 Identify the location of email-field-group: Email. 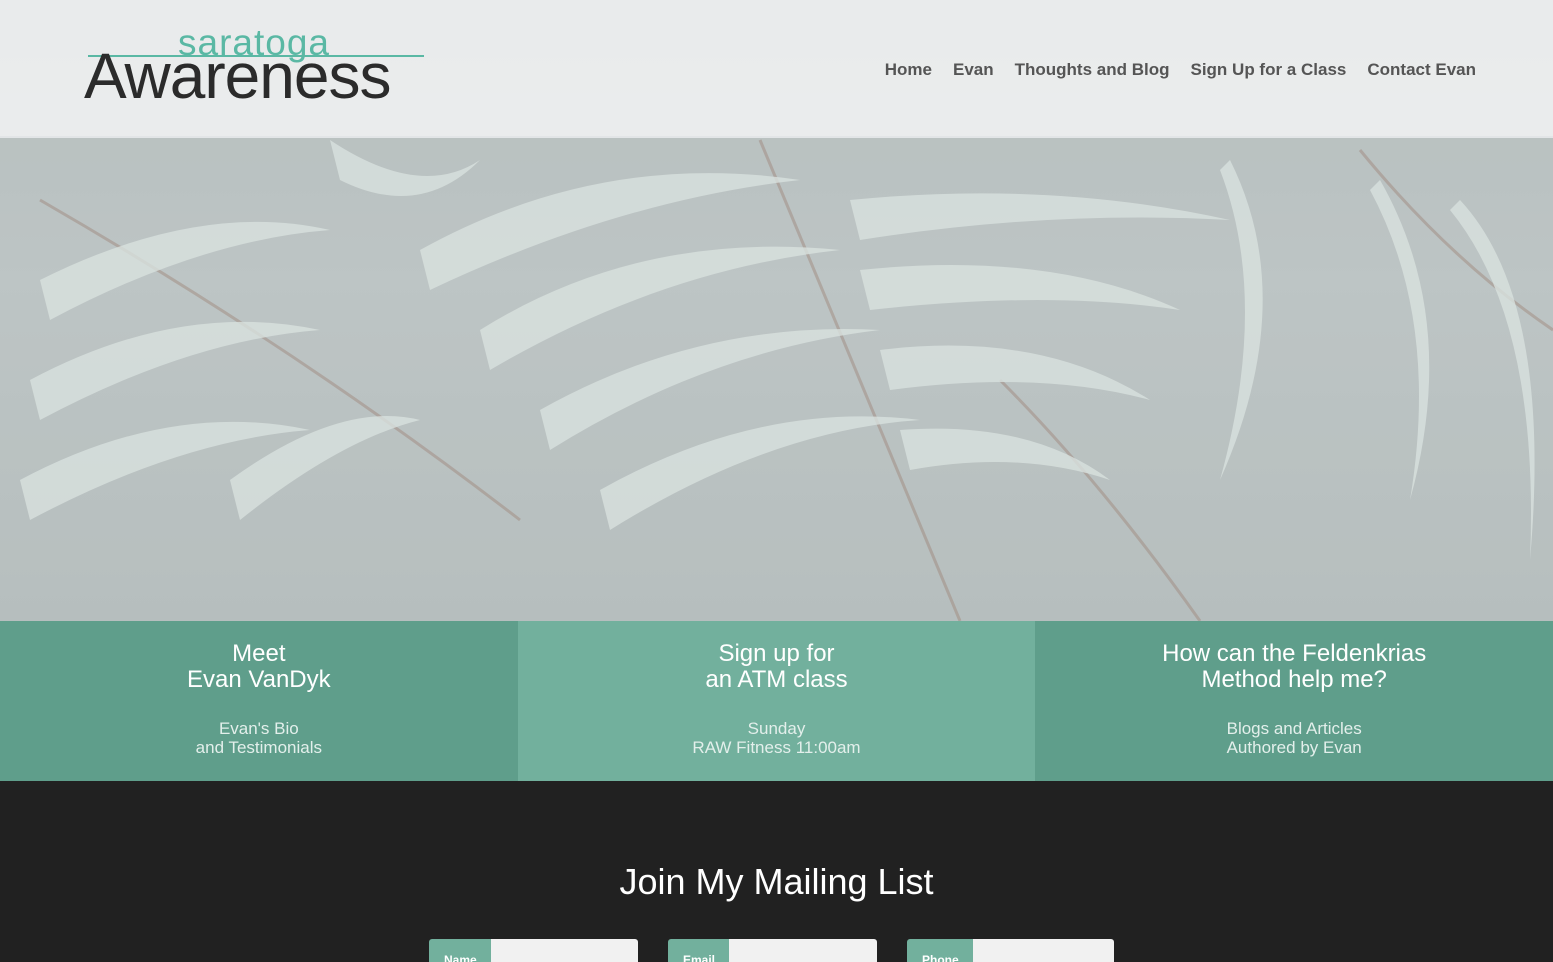
(773, 950).